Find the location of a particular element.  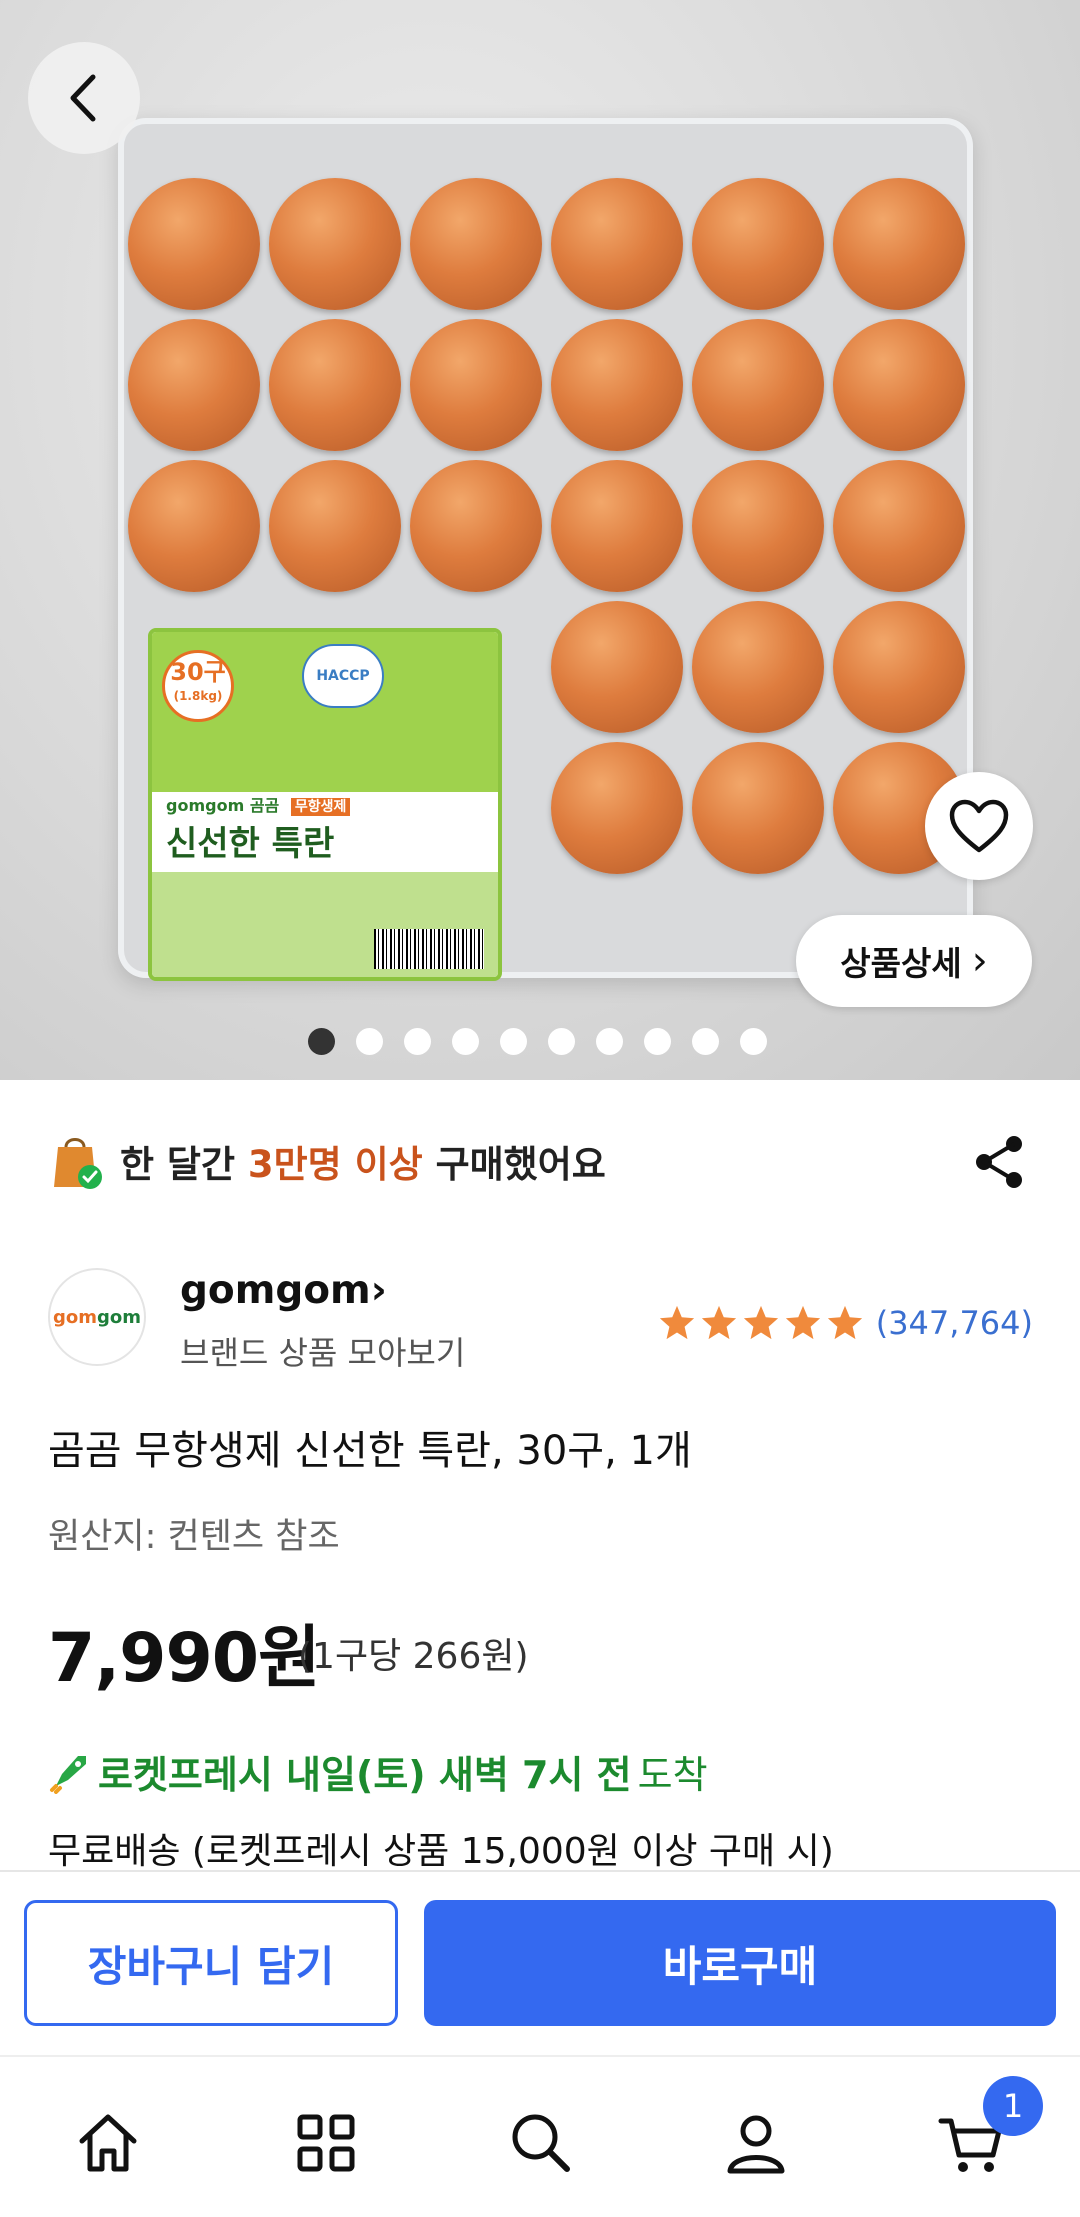

product-detail-button: 상품상세 › is located at coordinates (914, 961).